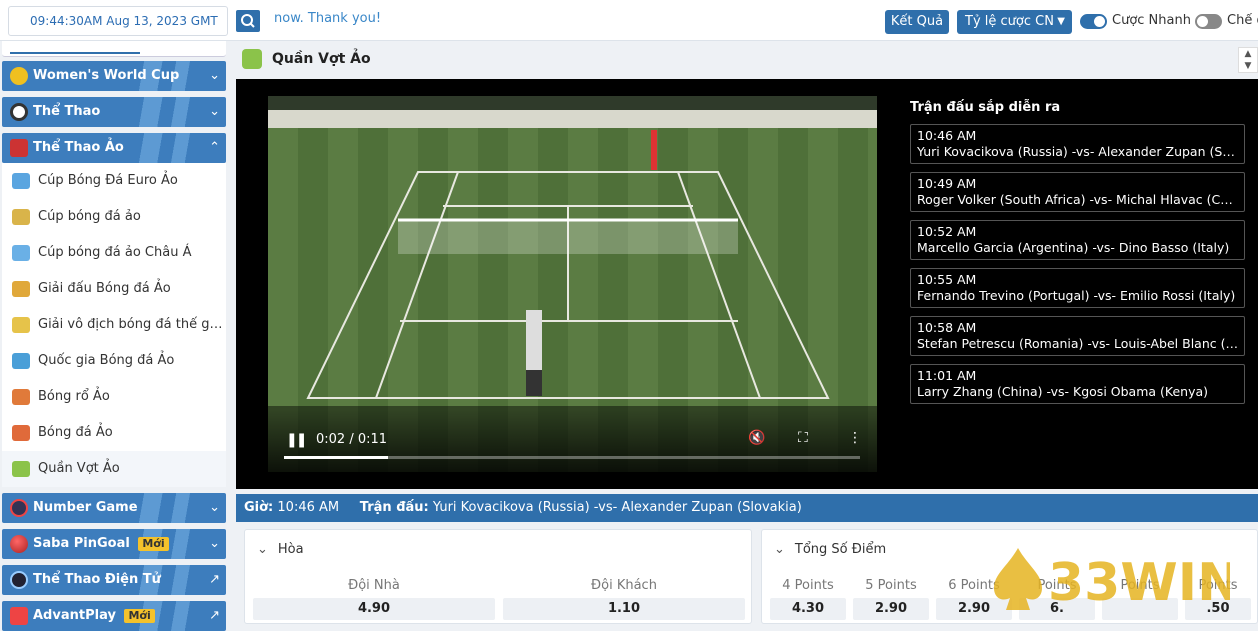 This screenshot has width=1258, height=631. I want to click on basketball-icon, so click(21, 397).